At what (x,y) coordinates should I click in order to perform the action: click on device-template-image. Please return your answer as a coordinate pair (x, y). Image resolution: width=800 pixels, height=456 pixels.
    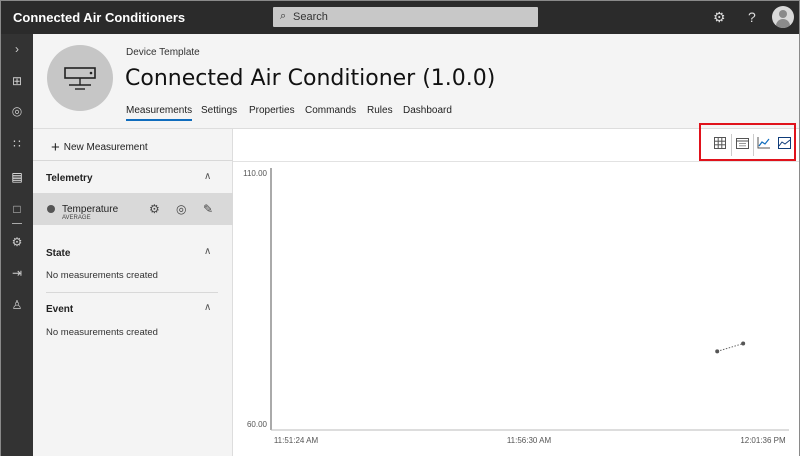
    Looking at the image, I should click on (80, 78).